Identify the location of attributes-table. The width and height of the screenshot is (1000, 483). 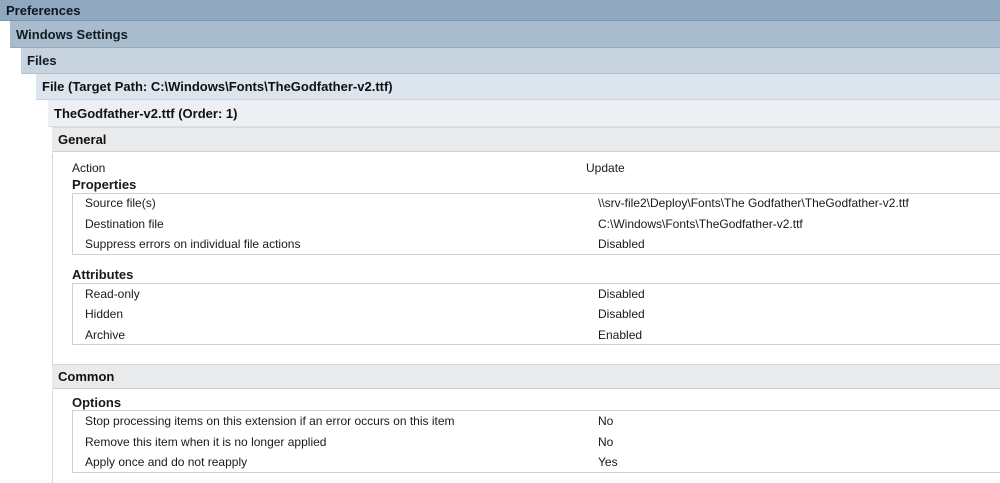
(536, 314).